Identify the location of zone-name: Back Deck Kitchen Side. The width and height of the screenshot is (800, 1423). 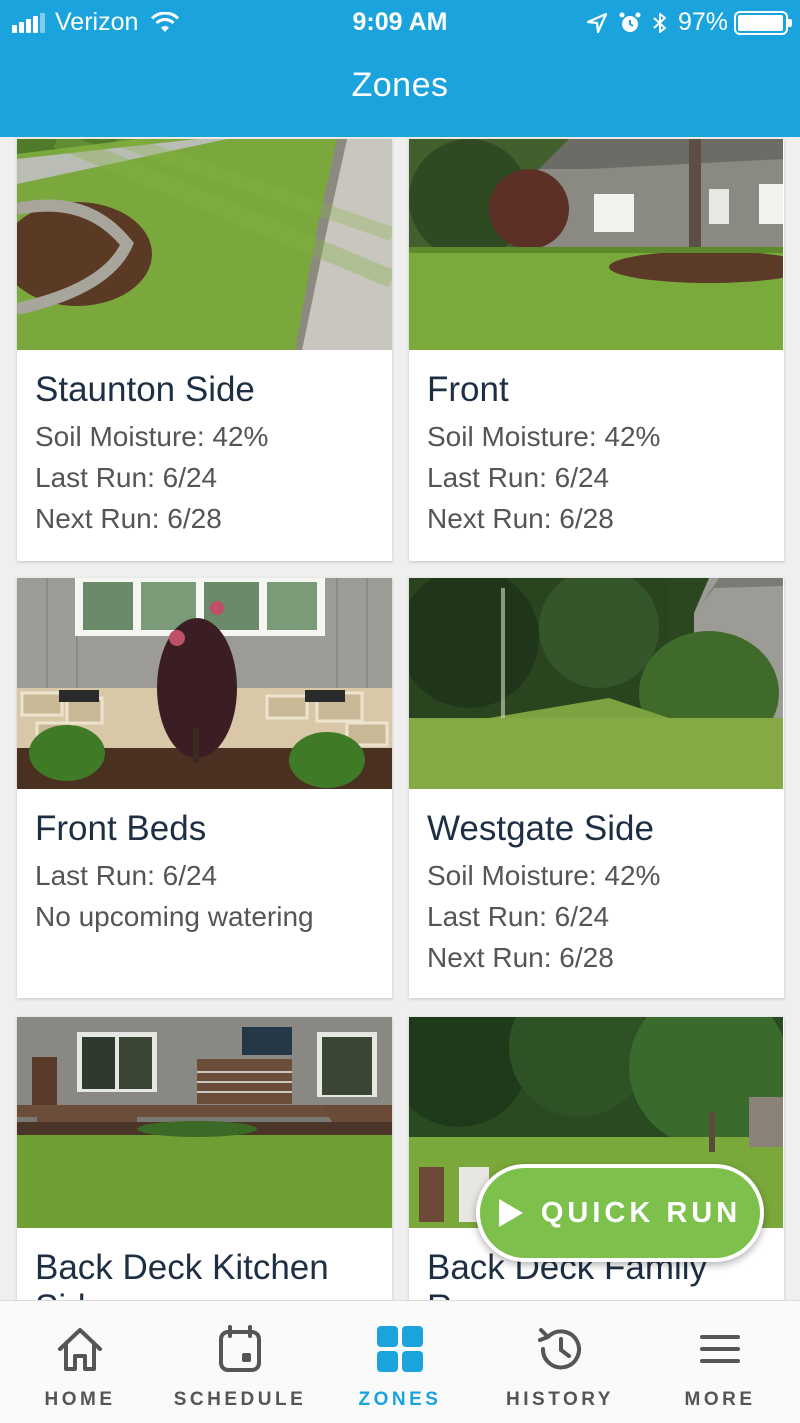
(182, 1274).